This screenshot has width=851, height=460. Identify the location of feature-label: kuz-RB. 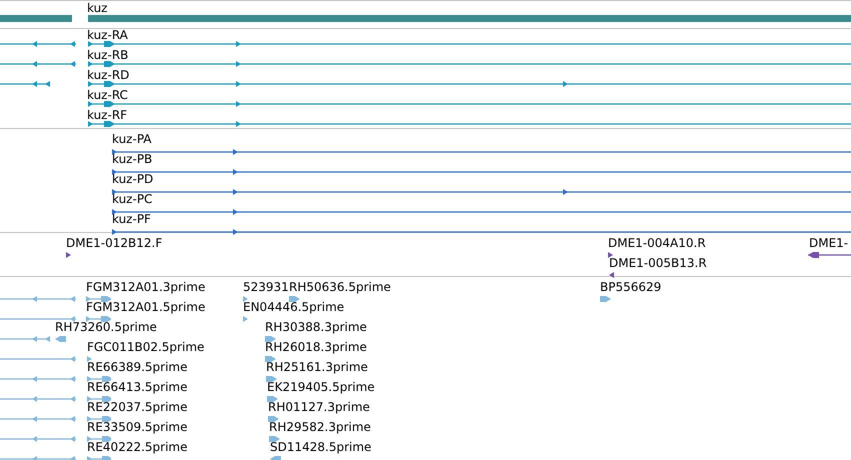
(107, 55).